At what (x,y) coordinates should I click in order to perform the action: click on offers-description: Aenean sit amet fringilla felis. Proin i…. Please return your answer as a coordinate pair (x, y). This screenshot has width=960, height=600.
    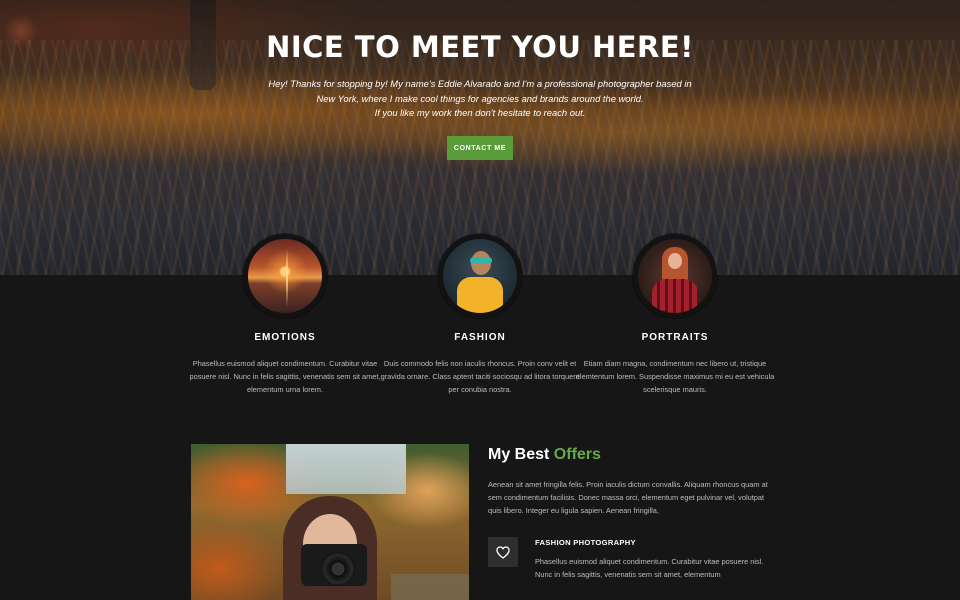
    Looking at the image, I should click on (628, 497).